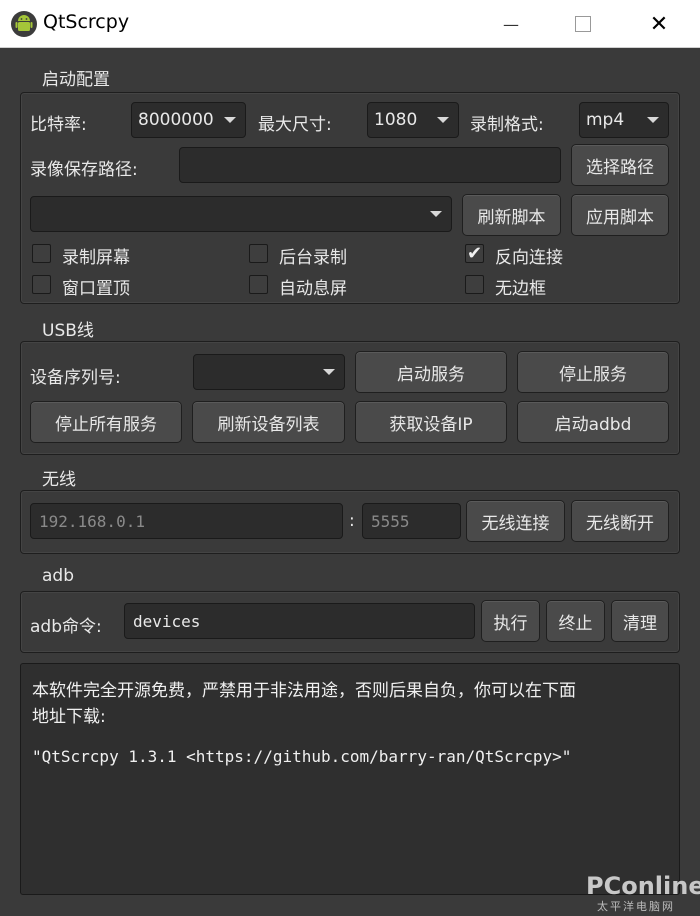 This screenshot has width=700, height=916. I want to click on clear-button: 清理, so click(640, 621).